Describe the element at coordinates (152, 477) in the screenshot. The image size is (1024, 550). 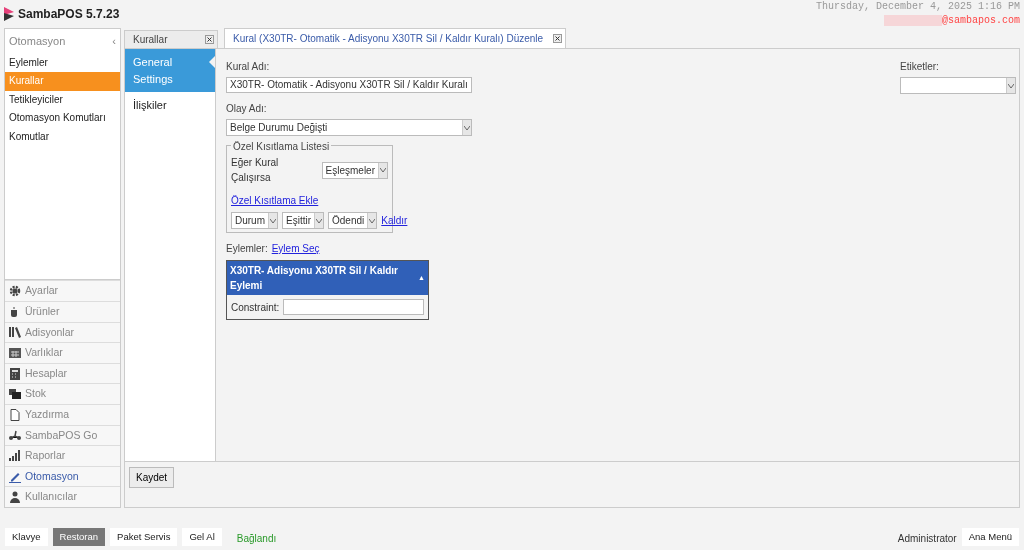
I see `save-button: Kaydet` at that location.